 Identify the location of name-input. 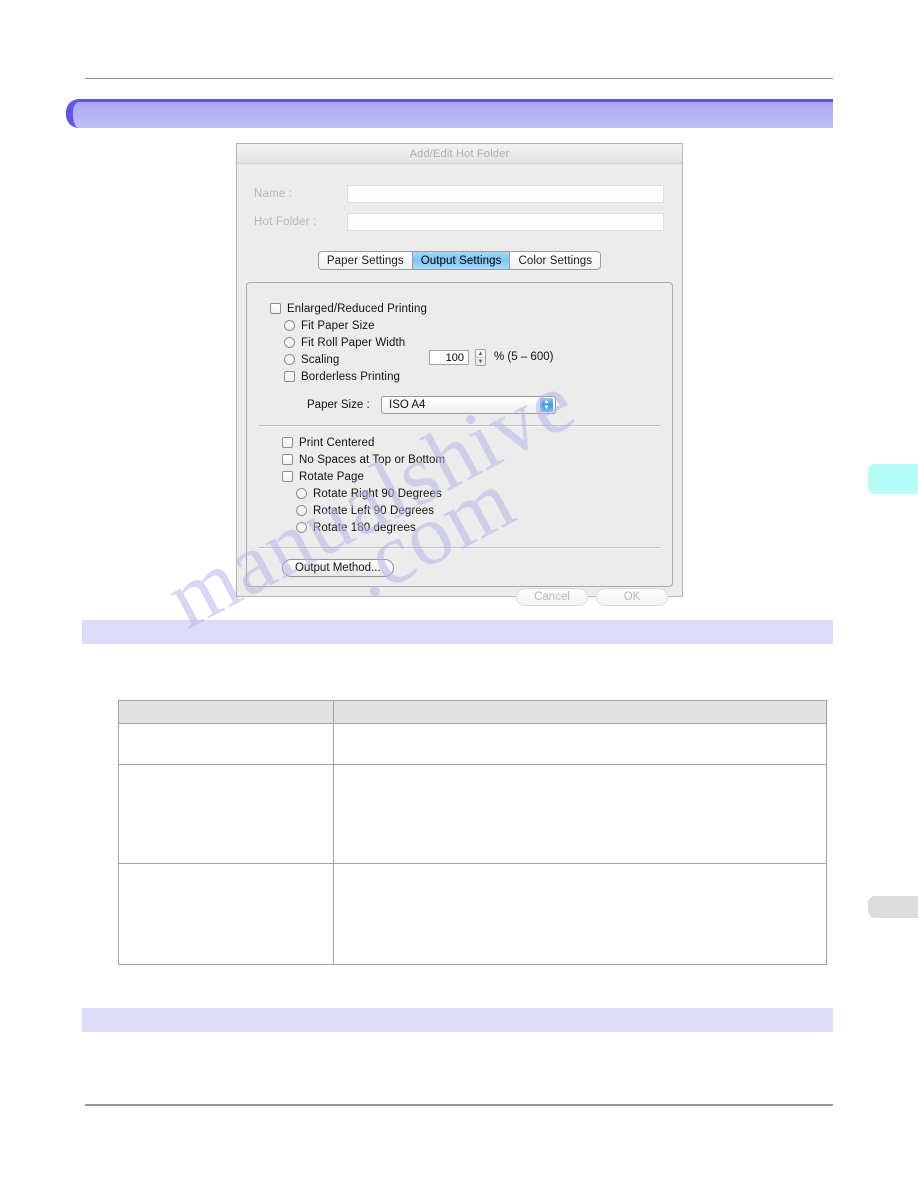
(505, 194).